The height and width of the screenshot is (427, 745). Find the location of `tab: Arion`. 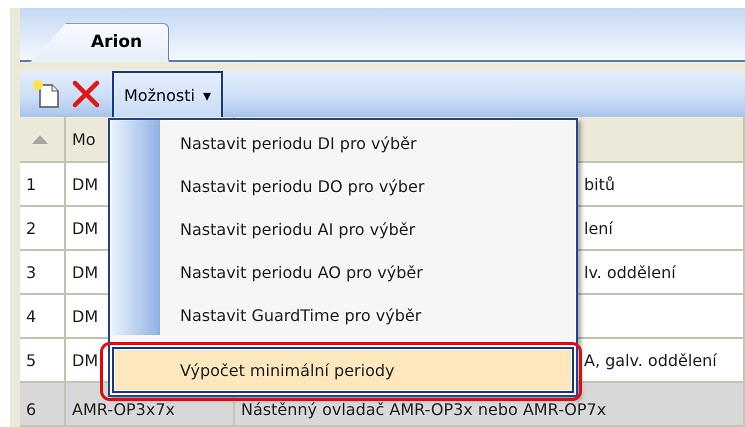

tab: Arion is located at coordinates (100, 42).